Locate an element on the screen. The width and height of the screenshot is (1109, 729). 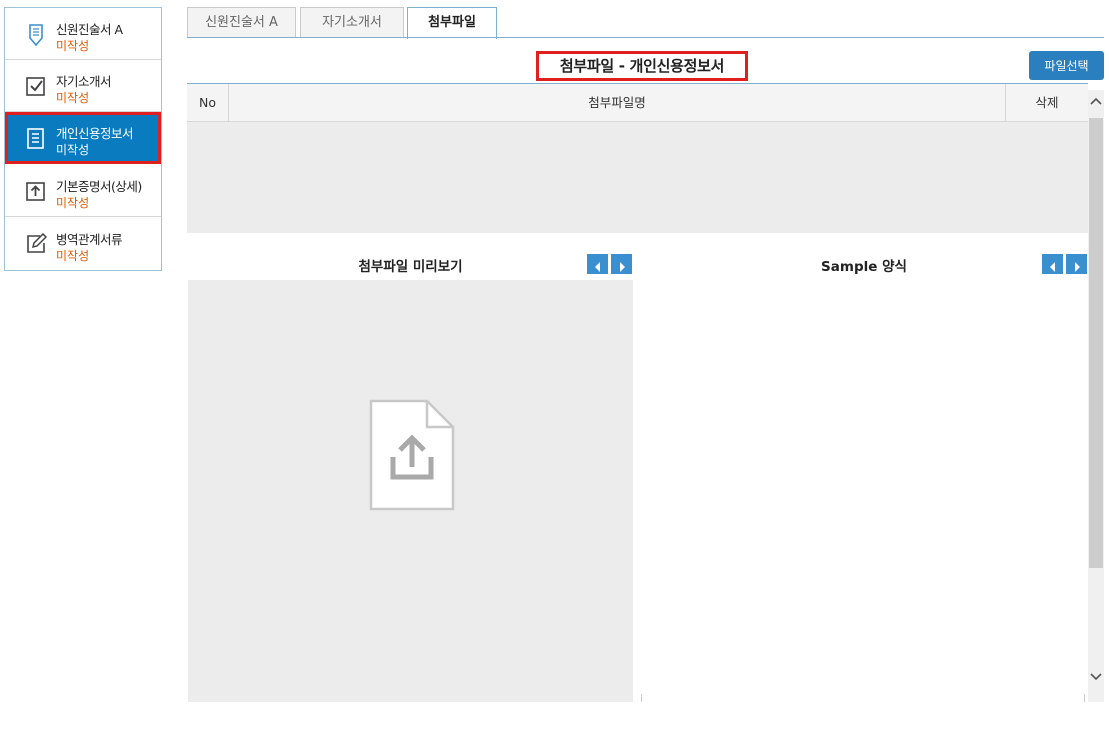
preview-next-button is located at coordinates (621, 264).